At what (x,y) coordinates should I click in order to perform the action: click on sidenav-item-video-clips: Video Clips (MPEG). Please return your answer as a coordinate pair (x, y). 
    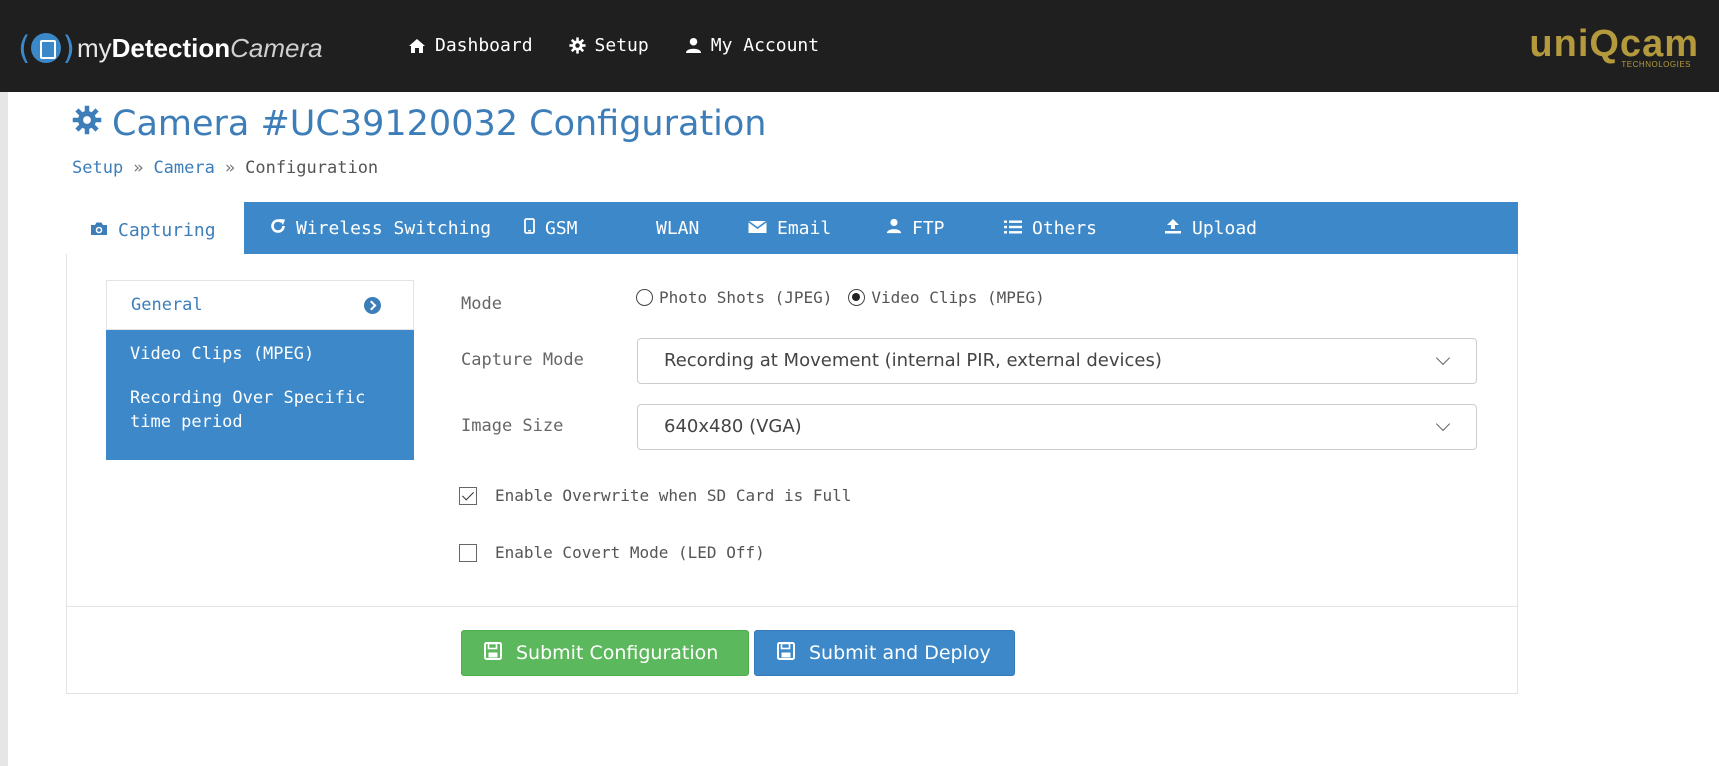
    Looking at the image, I should click on (260, 354).